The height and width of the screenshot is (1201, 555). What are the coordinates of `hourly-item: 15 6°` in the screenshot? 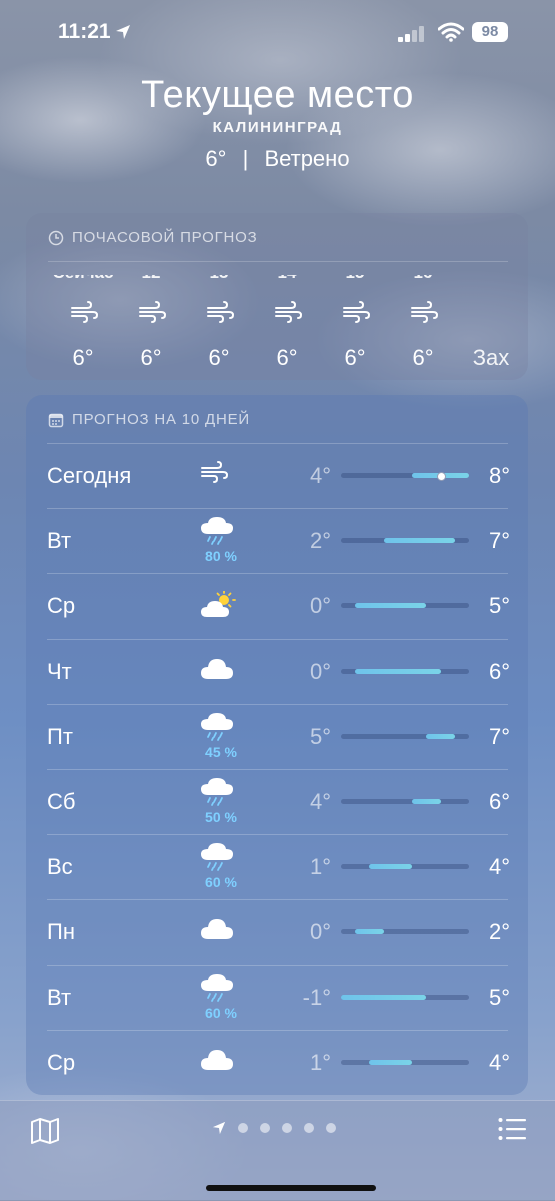 It's located at (355, 325).